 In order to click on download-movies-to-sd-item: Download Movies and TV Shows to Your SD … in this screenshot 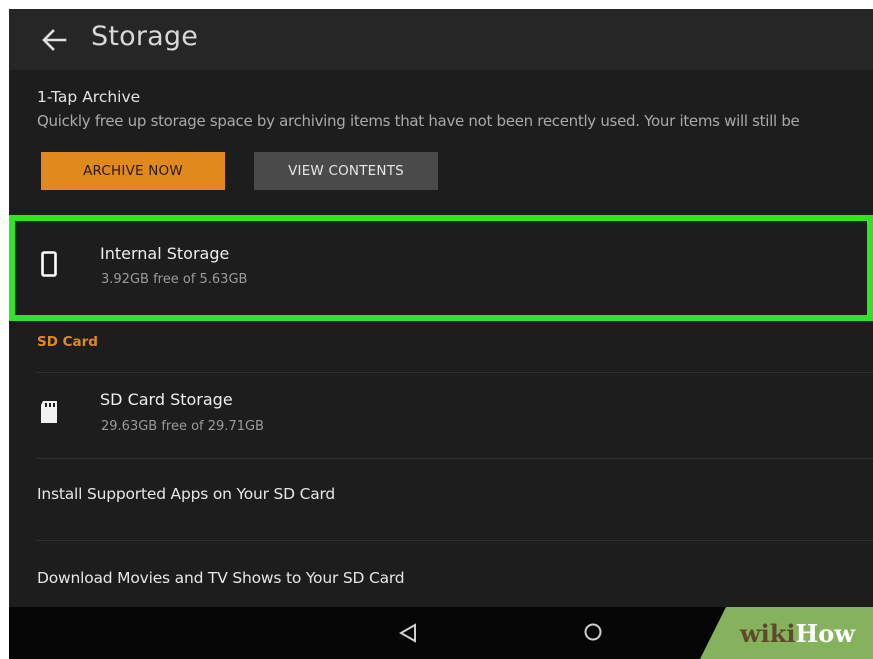, I will do `click(221, 578)`.